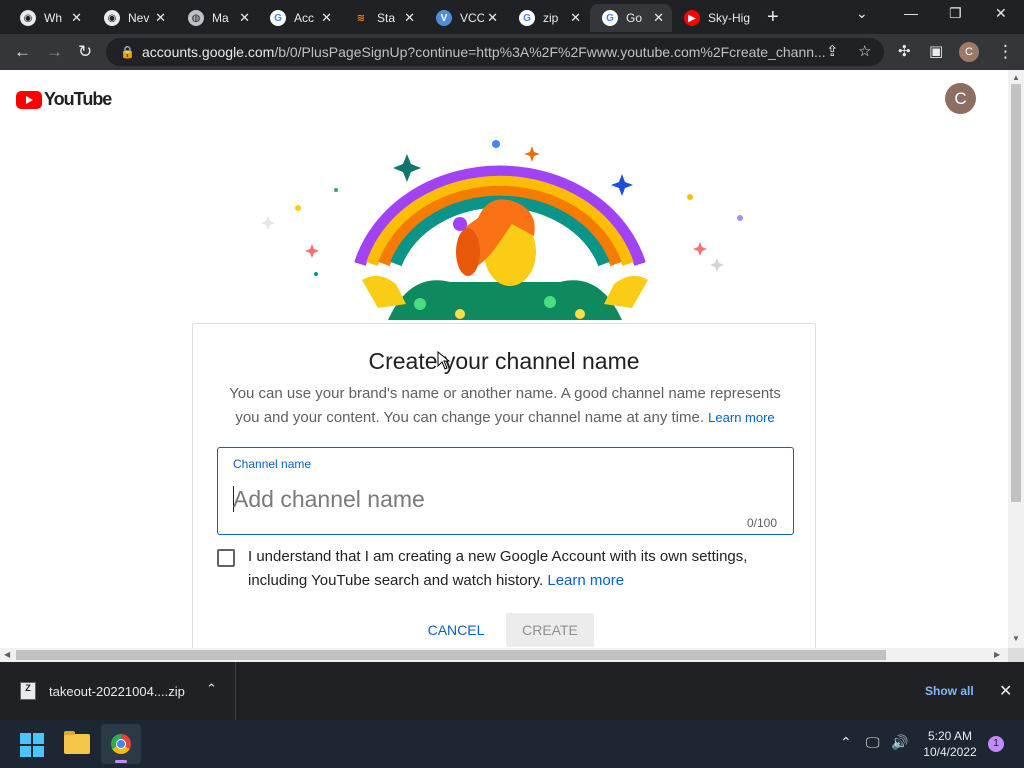 This screenshot has width=1024, height=768. What do you see at coordinates (832, 51) in the screenshot?
I see `share-icon: ⇪` at bounding box center [832, 51].